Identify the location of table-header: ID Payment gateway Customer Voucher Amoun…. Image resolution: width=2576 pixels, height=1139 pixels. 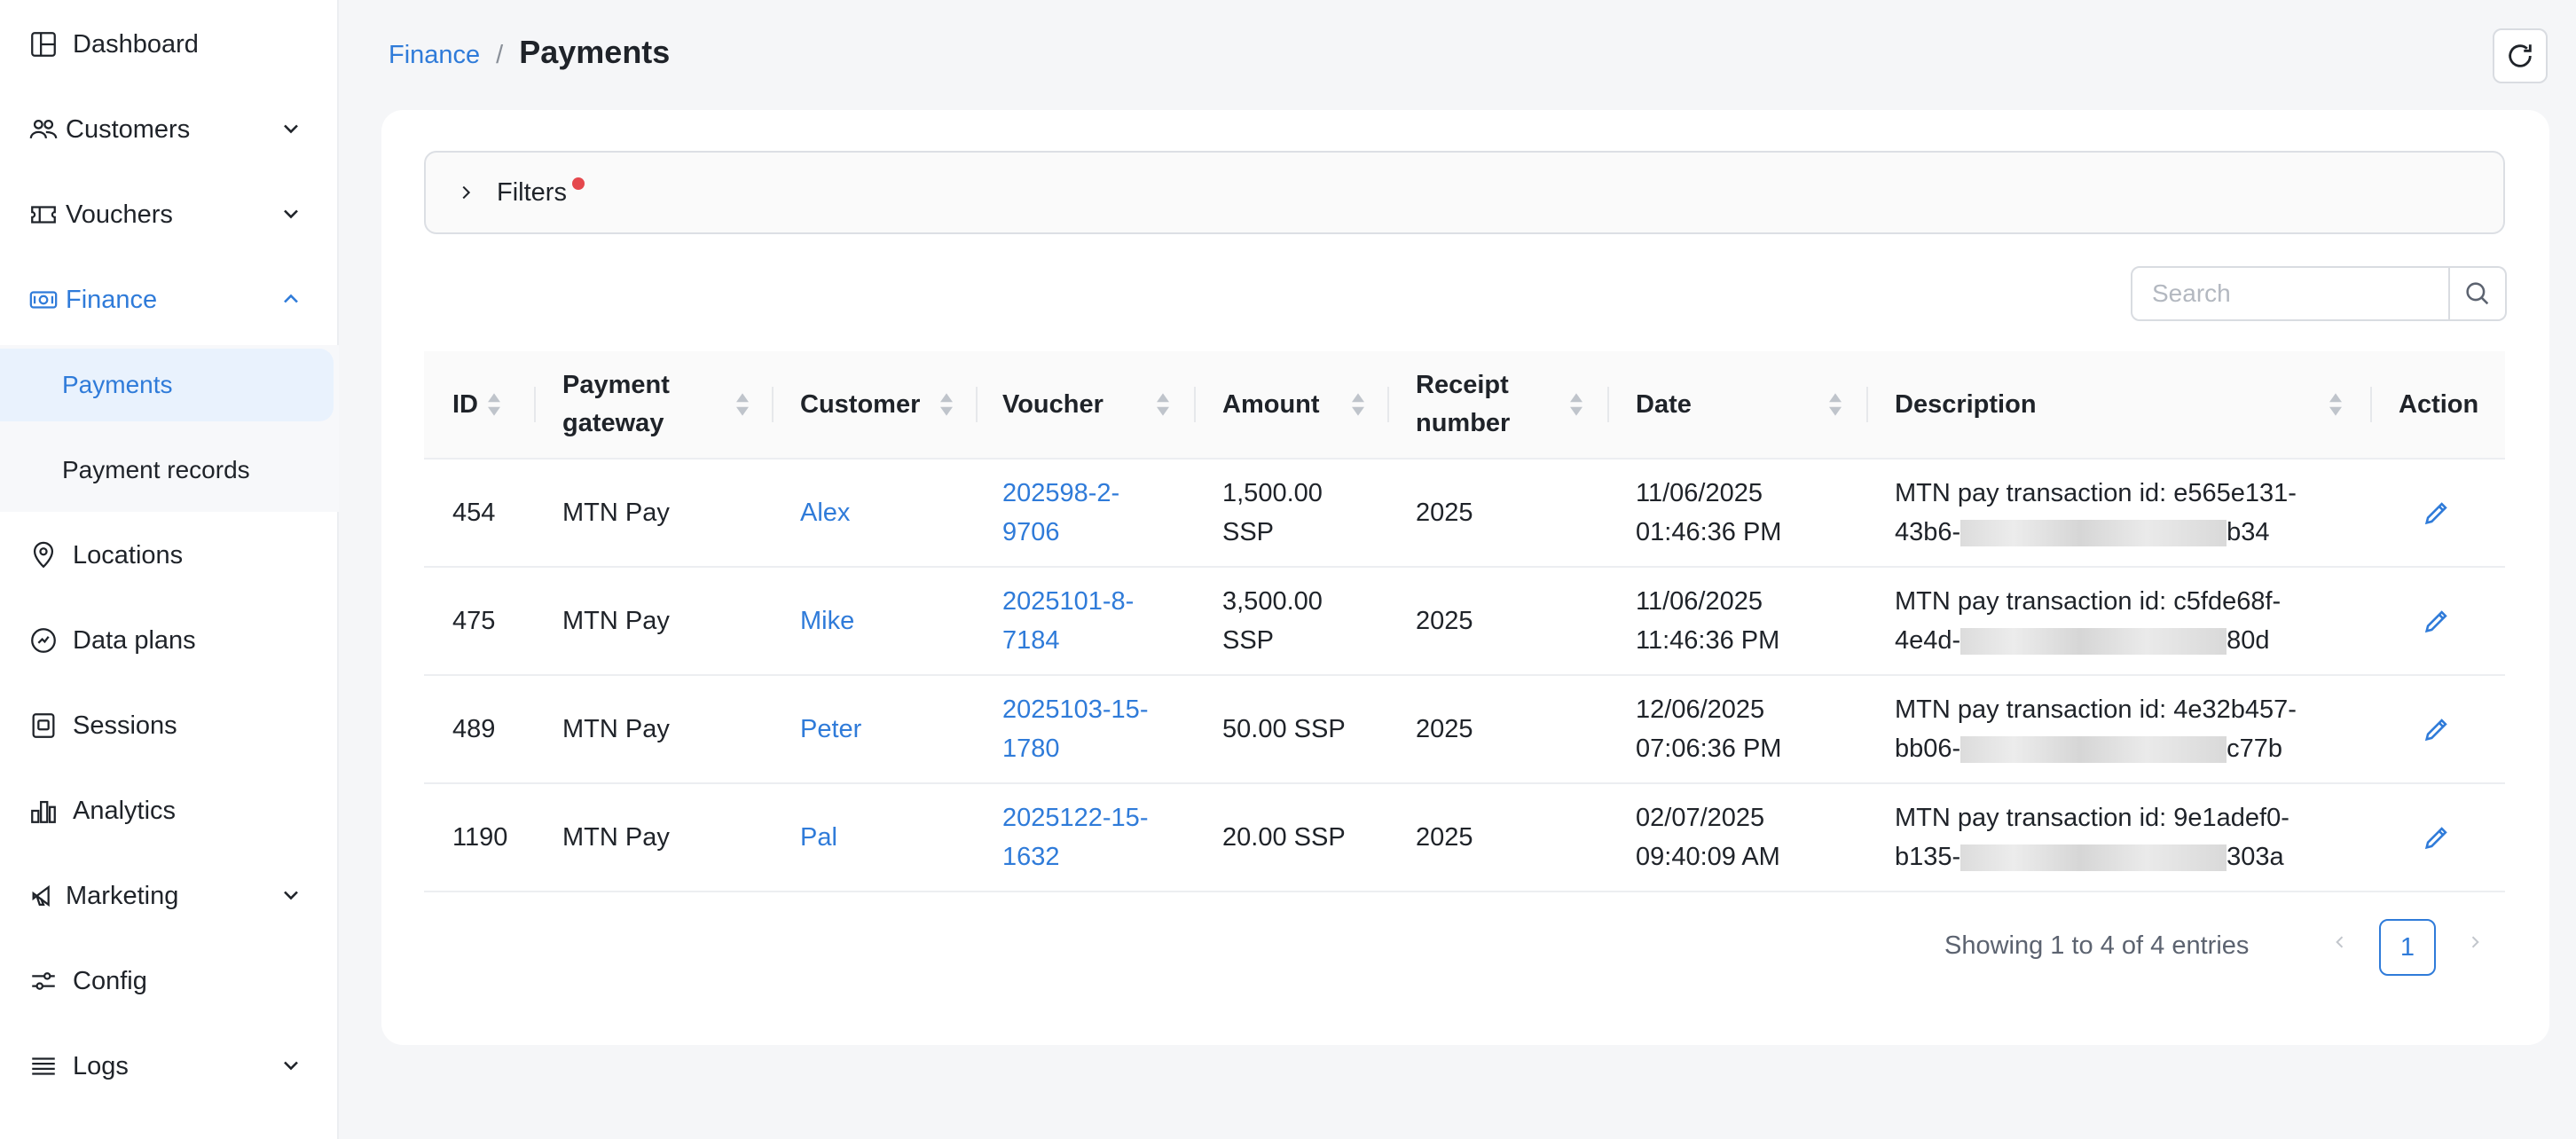
(1464, 405).